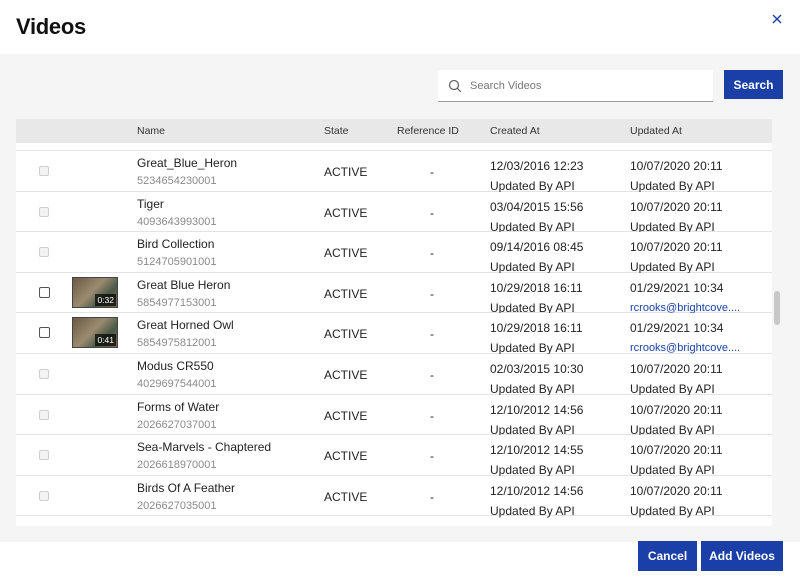  What do you see at coordinates (177, 262) in the screenshot?
I see `video-id: 5124705901001` at bounding box center [177, 262].